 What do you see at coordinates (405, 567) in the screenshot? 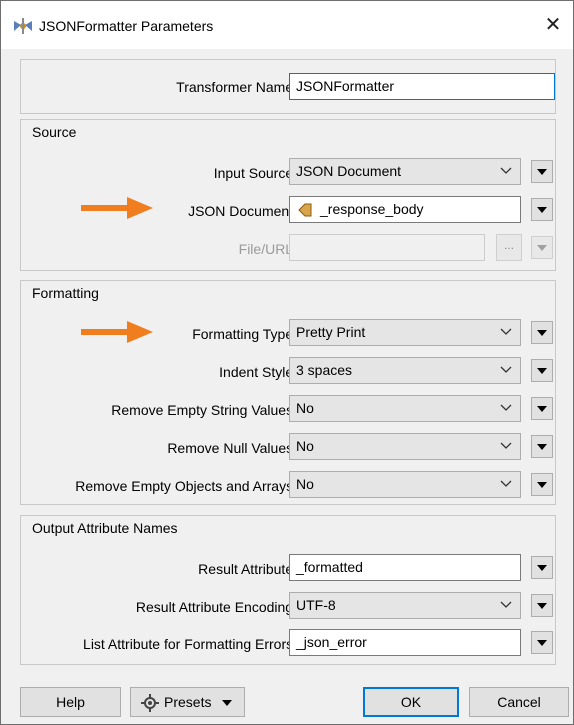
I see `result-attribute-input: _formatted` at bounding box center [405, 567].